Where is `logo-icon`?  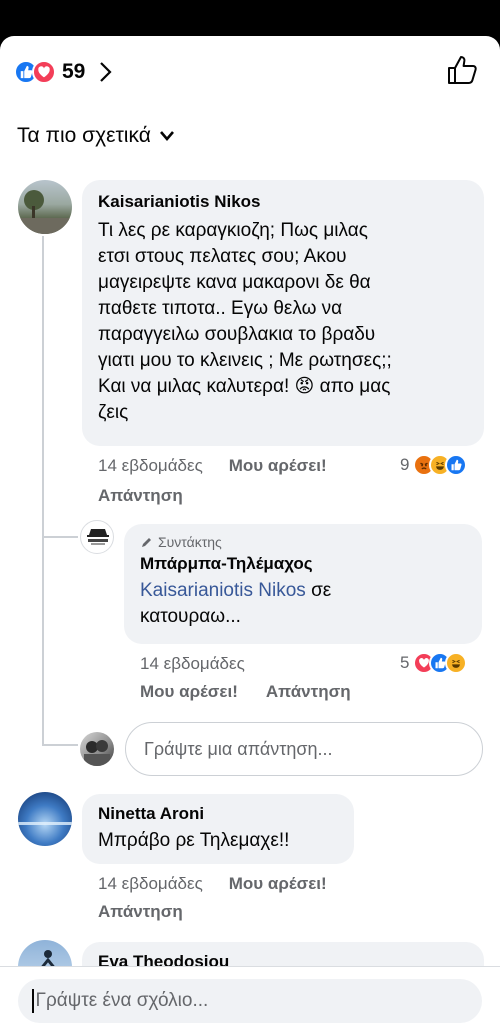
logo-icon is located at coordinates (98, 537).